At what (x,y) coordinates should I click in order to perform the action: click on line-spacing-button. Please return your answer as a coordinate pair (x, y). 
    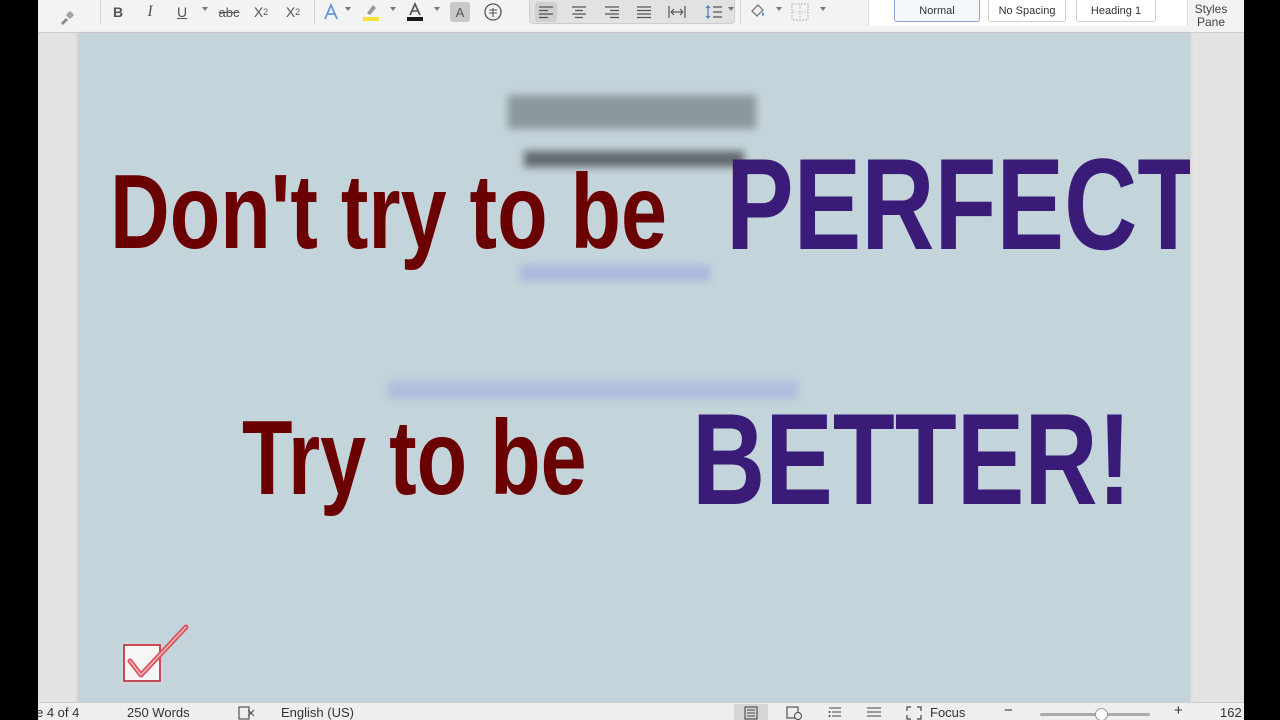
    Looking at the image, I should click on (714, 12).